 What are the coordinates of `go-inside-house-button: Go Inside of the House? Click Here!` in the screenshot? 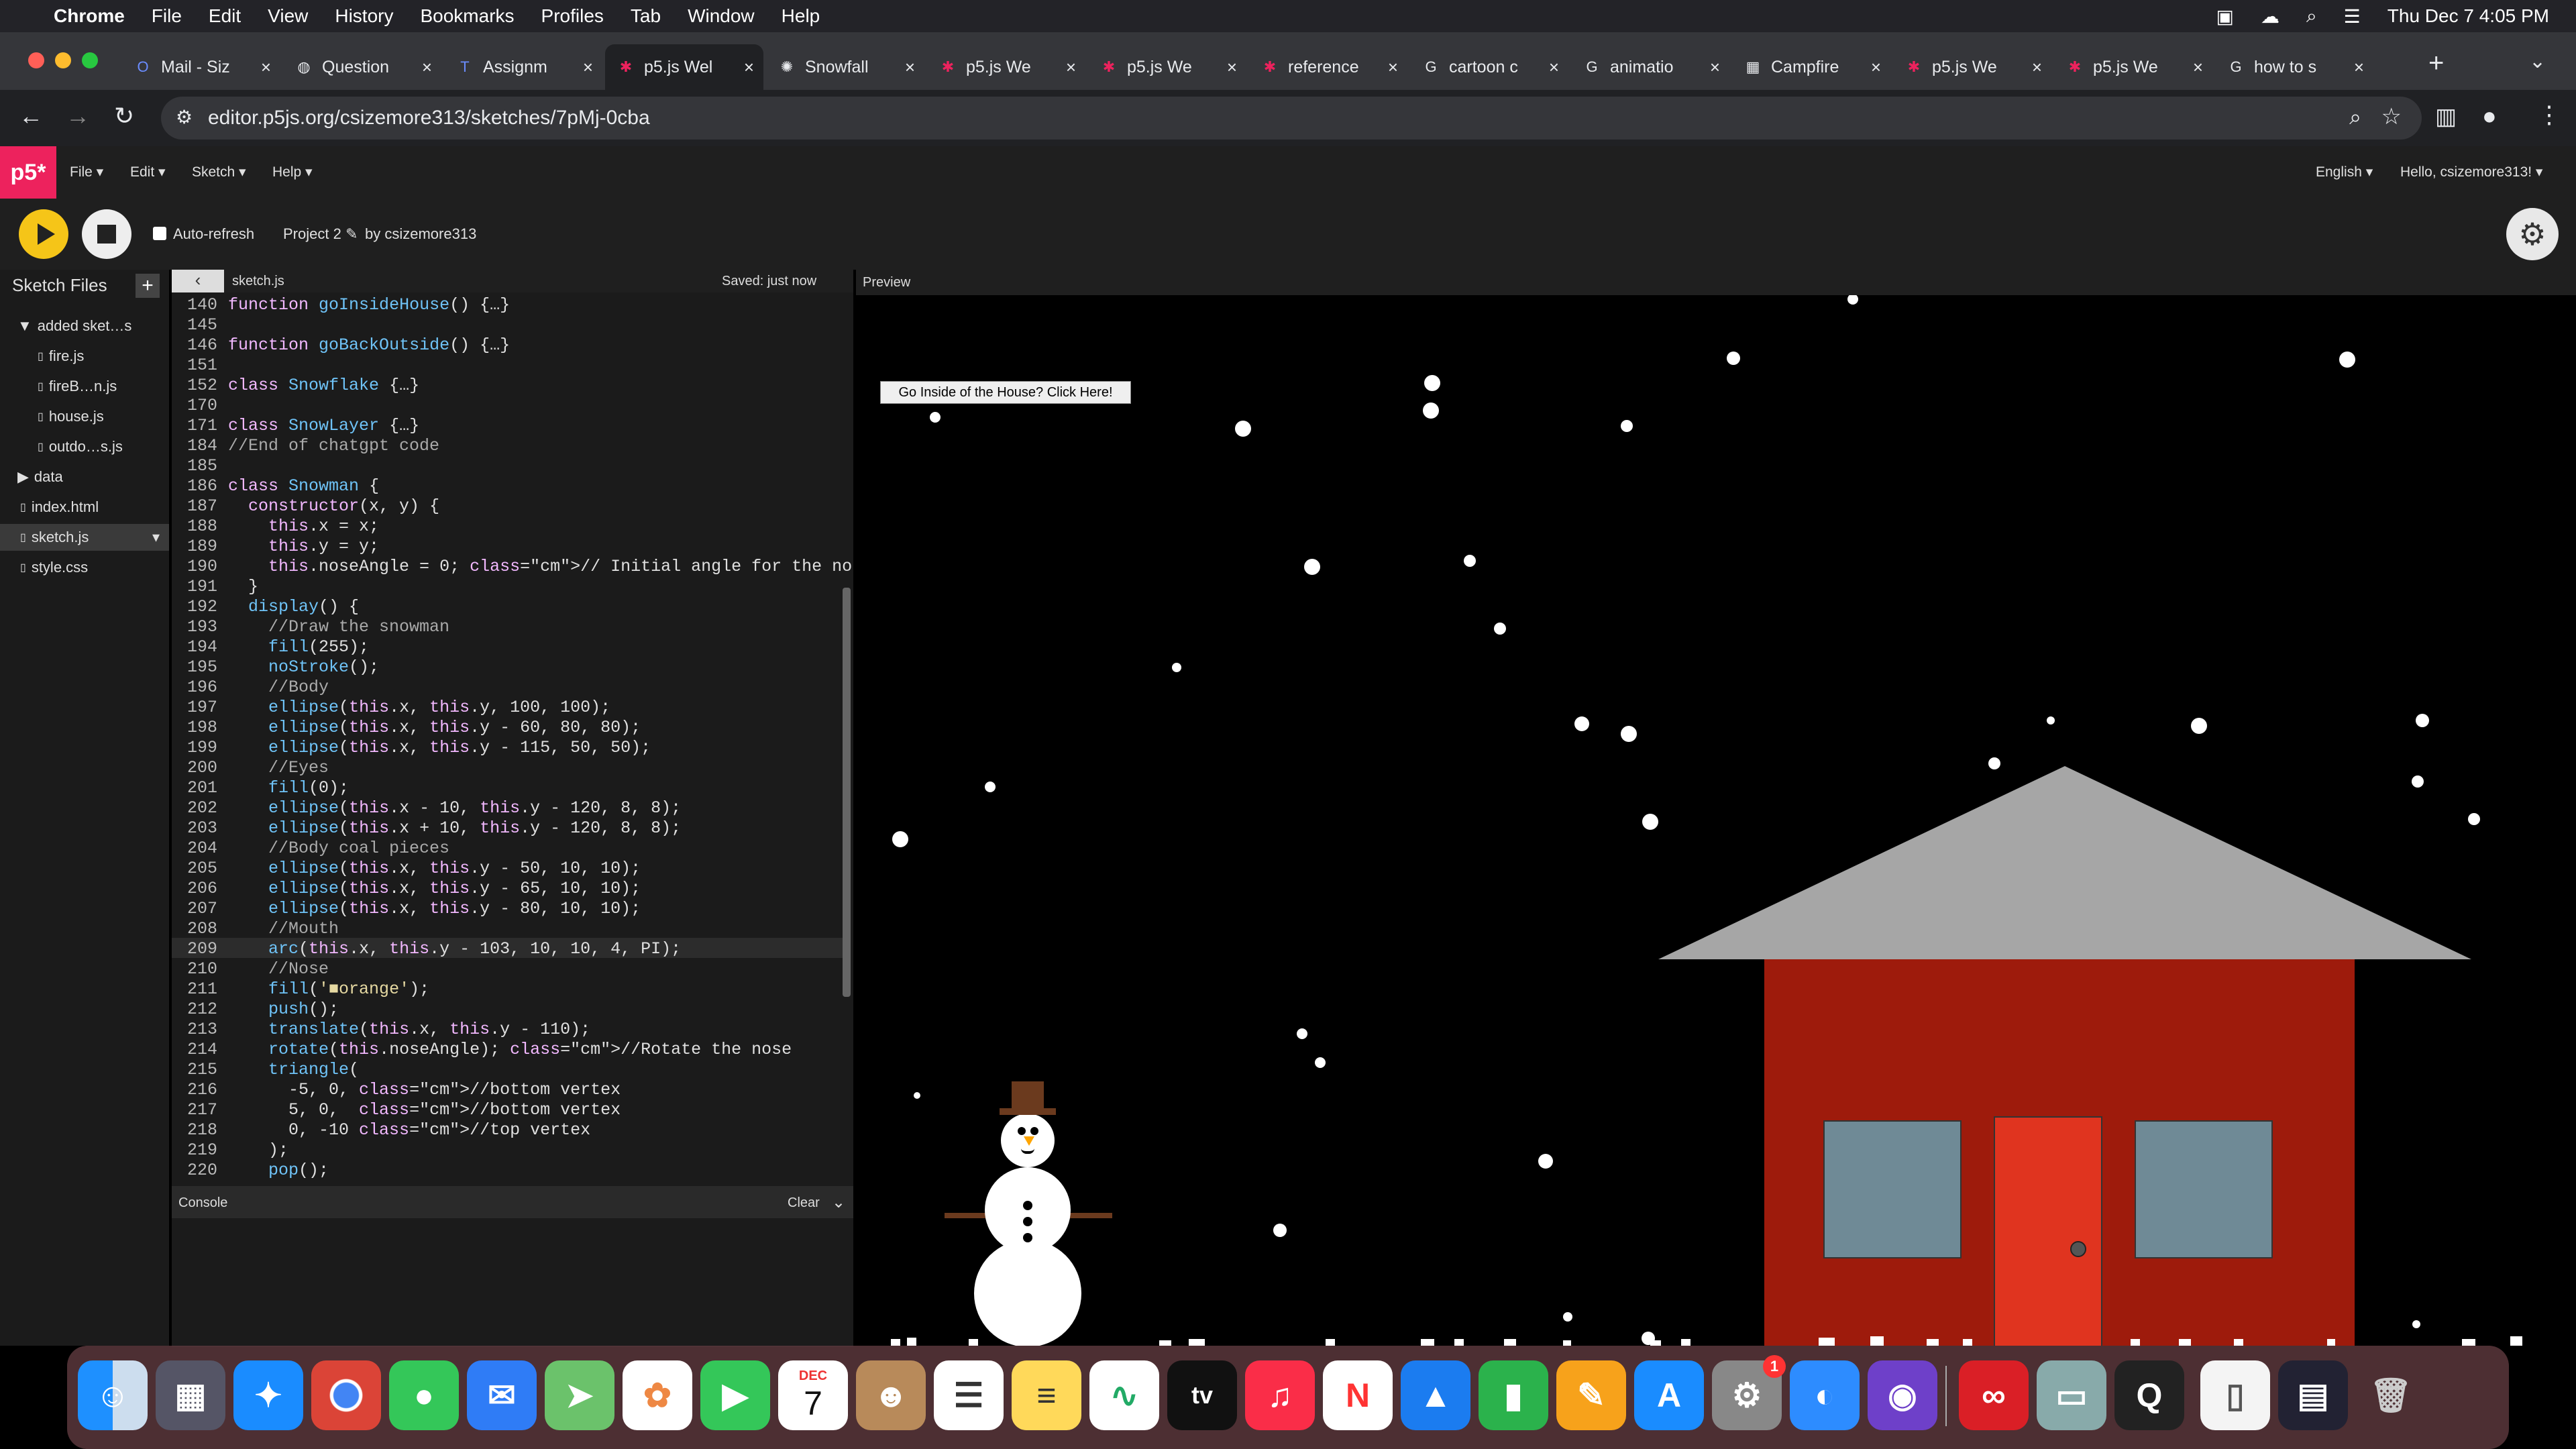 It's located at (1005, 392).